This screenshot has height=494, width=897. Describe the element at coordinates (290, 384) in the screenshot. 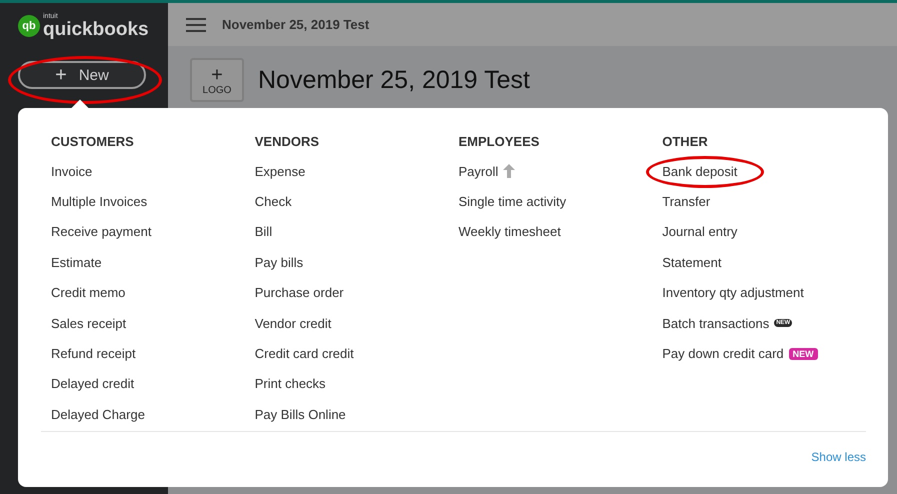

I see `menu-item: Print checks` at that location.